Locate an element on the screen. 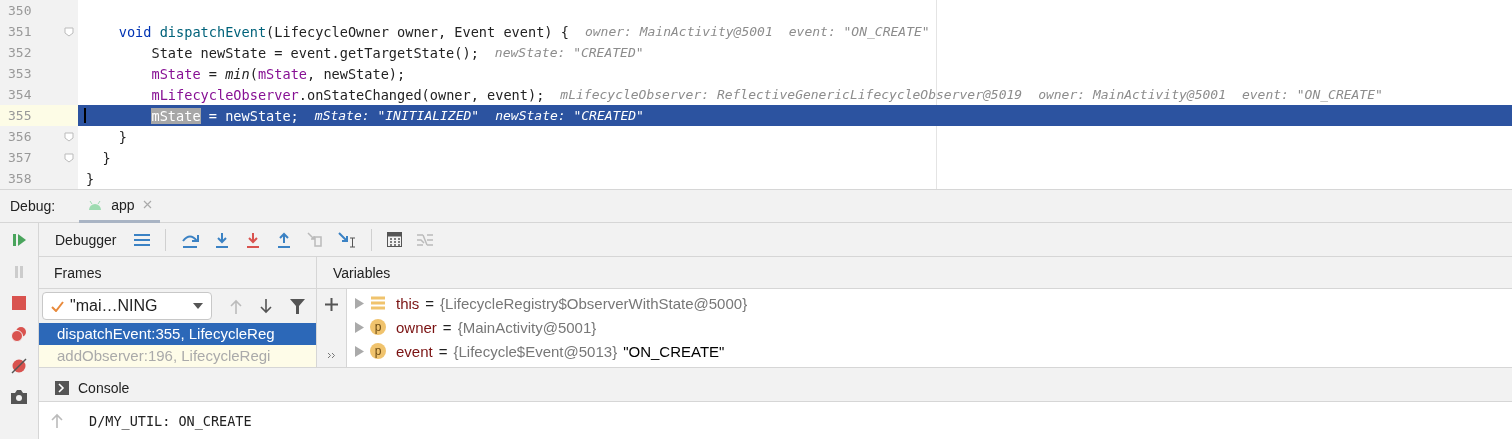 This screenshot has height=439, width=1512. variables-title: Variables is located at coordinates (362, 272).